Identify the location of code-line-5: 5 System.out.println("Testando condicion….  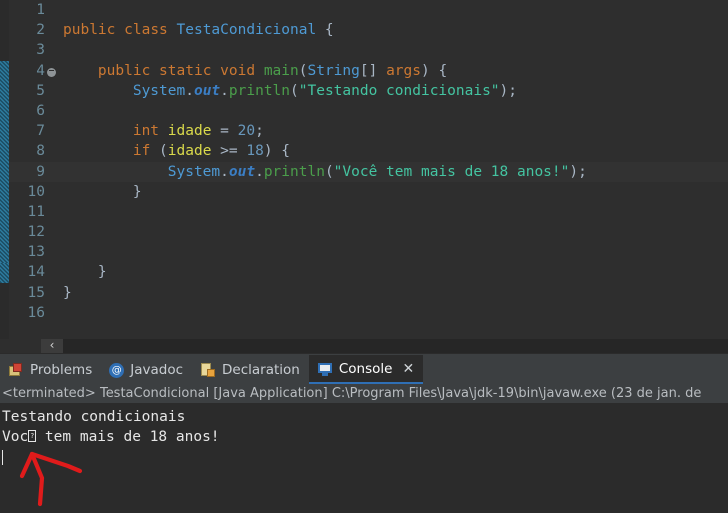
(368, 91).